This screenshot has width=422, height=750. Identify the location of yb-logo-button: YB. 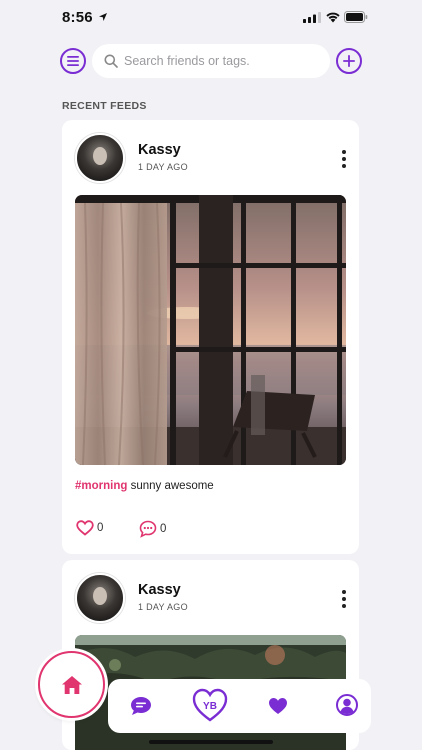
(210, 705).